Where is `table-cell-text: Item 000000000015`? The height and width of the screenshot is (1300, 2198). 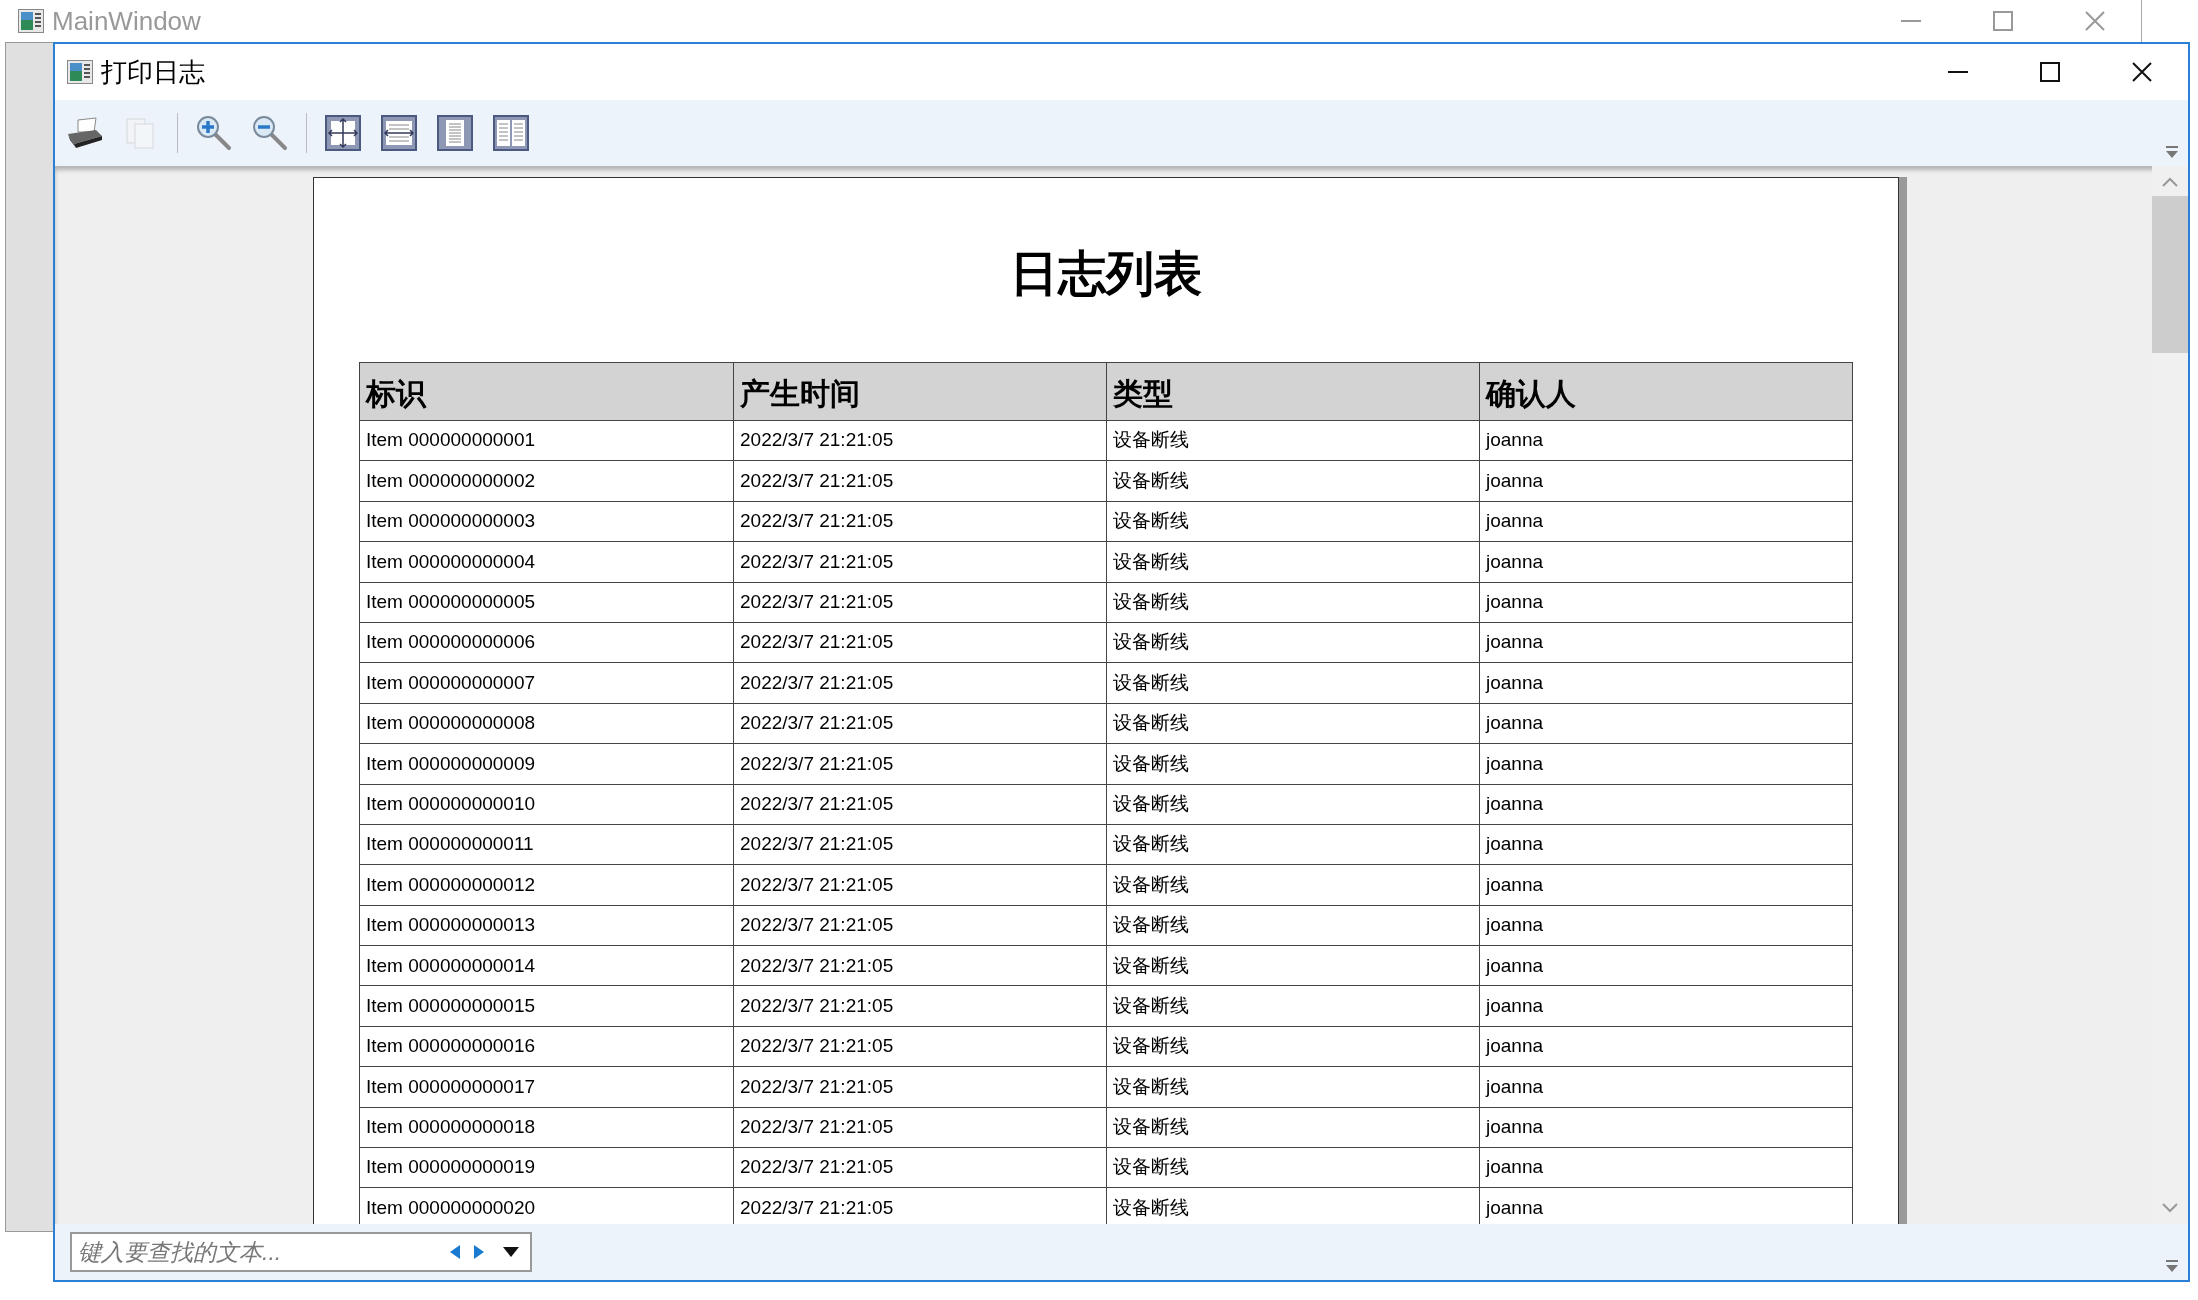
table-cell-text: Item 000000000015 is located at coordinates (451, 1005).